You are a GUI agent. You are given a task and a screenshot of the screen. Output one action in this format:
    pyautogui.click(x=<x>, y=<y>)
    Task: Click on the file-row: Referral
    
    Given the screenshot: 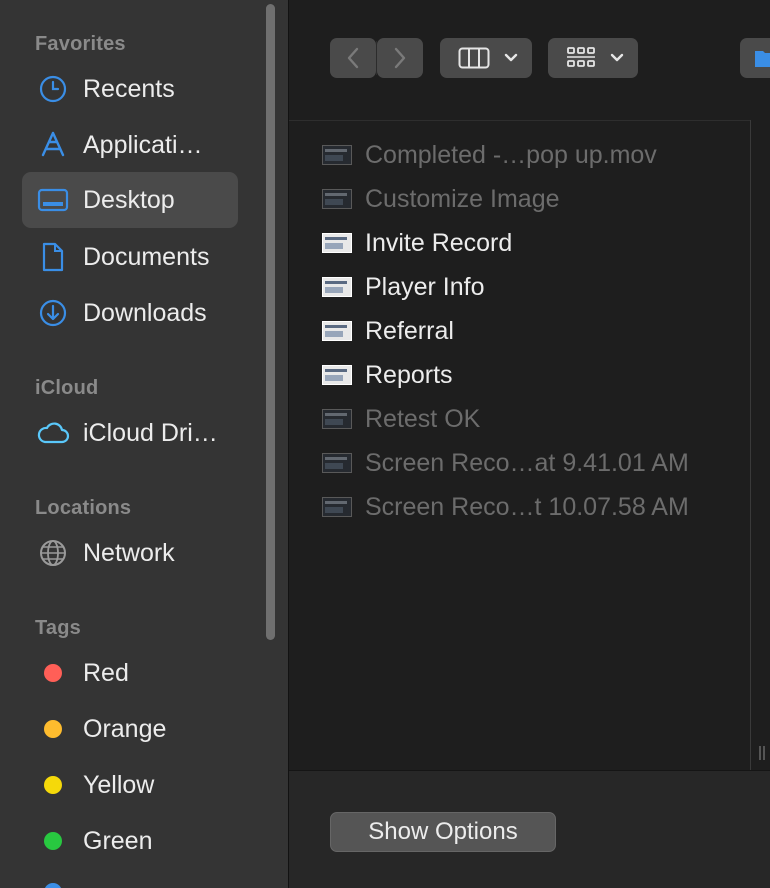 What is the action you would take?
    pyautogui.click(x=388, y=331)
    